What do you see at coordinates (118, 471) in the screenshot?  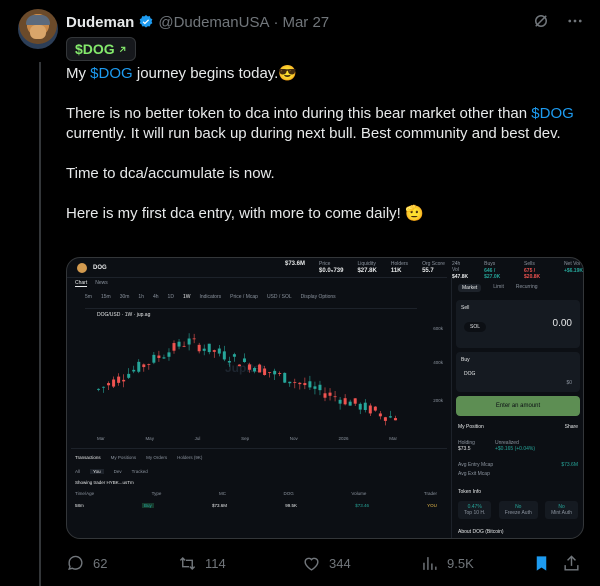 I see `filter-dev: Dev` at bounding box center [118, 471].